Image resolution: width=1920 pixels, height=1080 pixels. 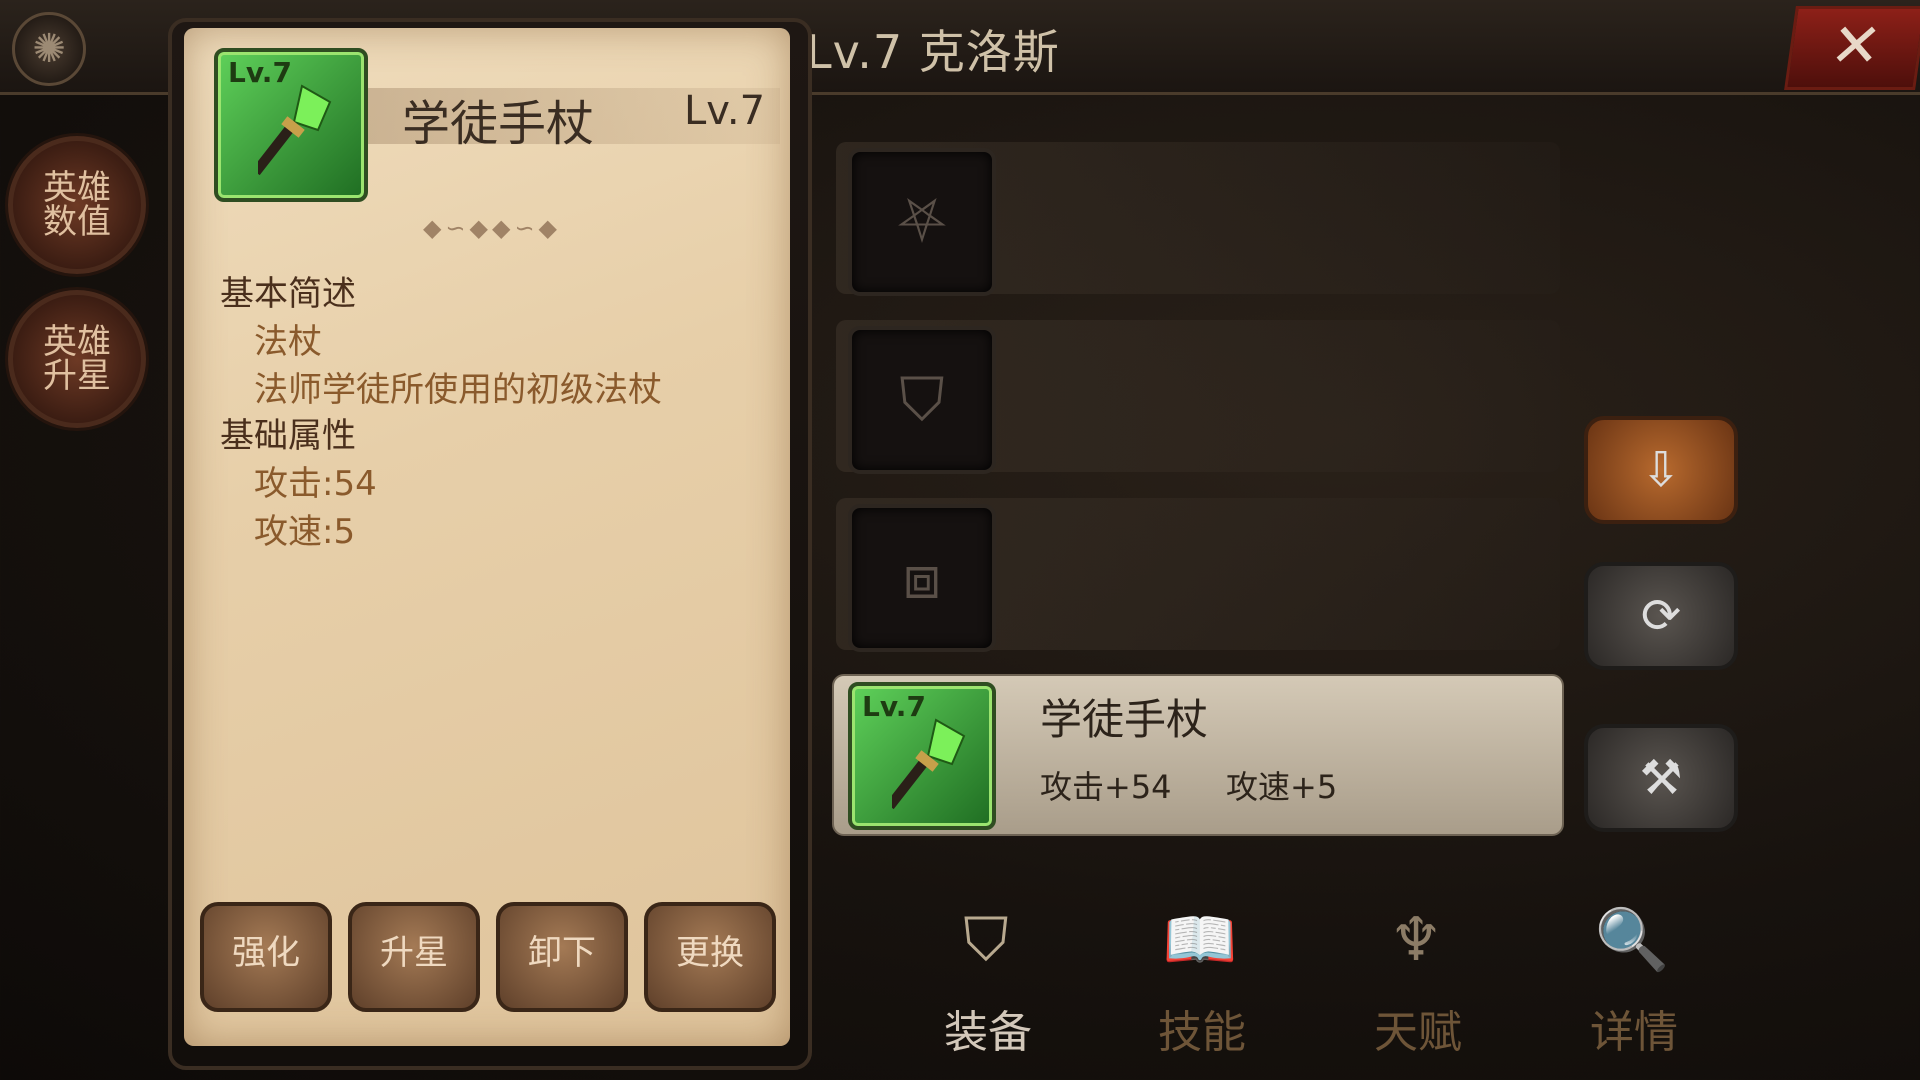 What do you see at coordinates (305, 532) in the screenshot?
I see `attack-speed-stat: 攻速:5` at bounding box center [305, 532].